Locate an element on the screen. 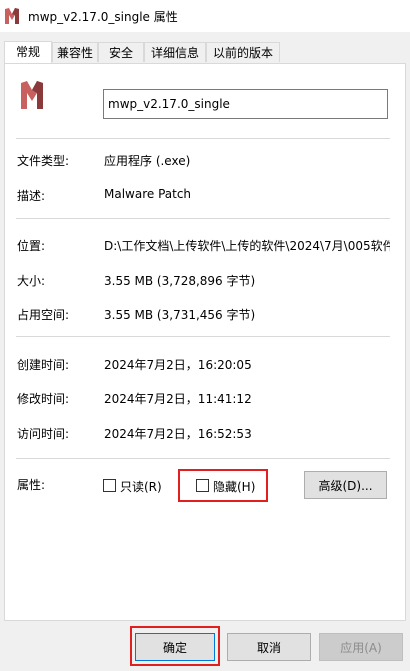 The width and height of the screenshot is (410, 671). hidden-label: 隐藏(H) is located at coordinates (234, 486).